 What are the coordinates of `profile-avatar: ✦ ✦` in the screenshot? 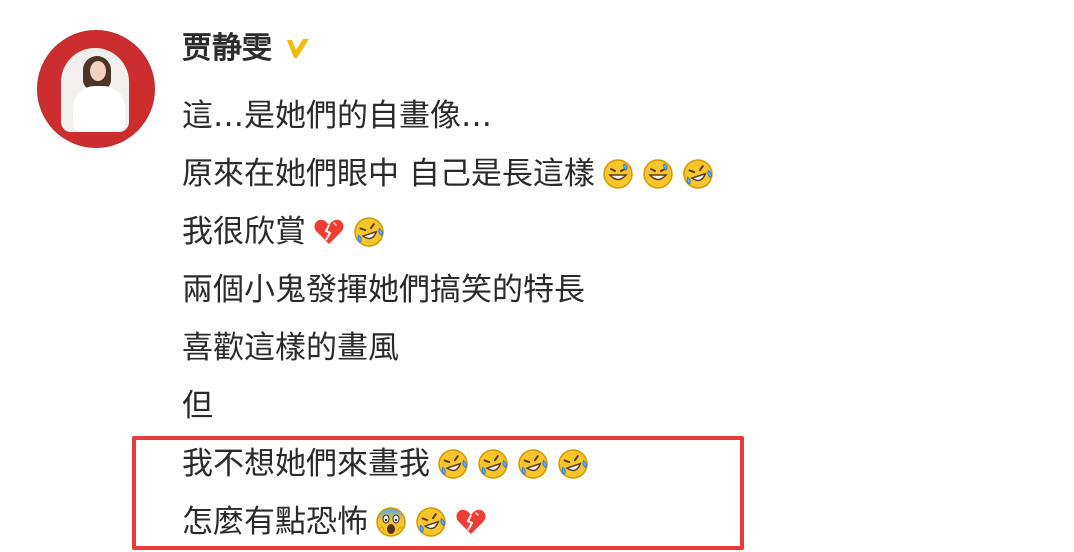 It's located at (96, 89).